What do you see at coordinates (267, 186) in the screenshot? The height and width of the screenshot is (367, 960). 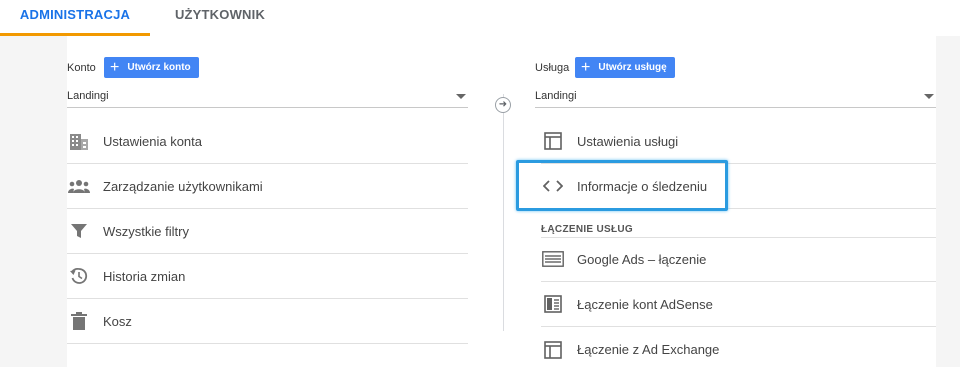 I see `menu-item-user-management: Zarządzanie użytkownikami` at bounding box center [267, 186].